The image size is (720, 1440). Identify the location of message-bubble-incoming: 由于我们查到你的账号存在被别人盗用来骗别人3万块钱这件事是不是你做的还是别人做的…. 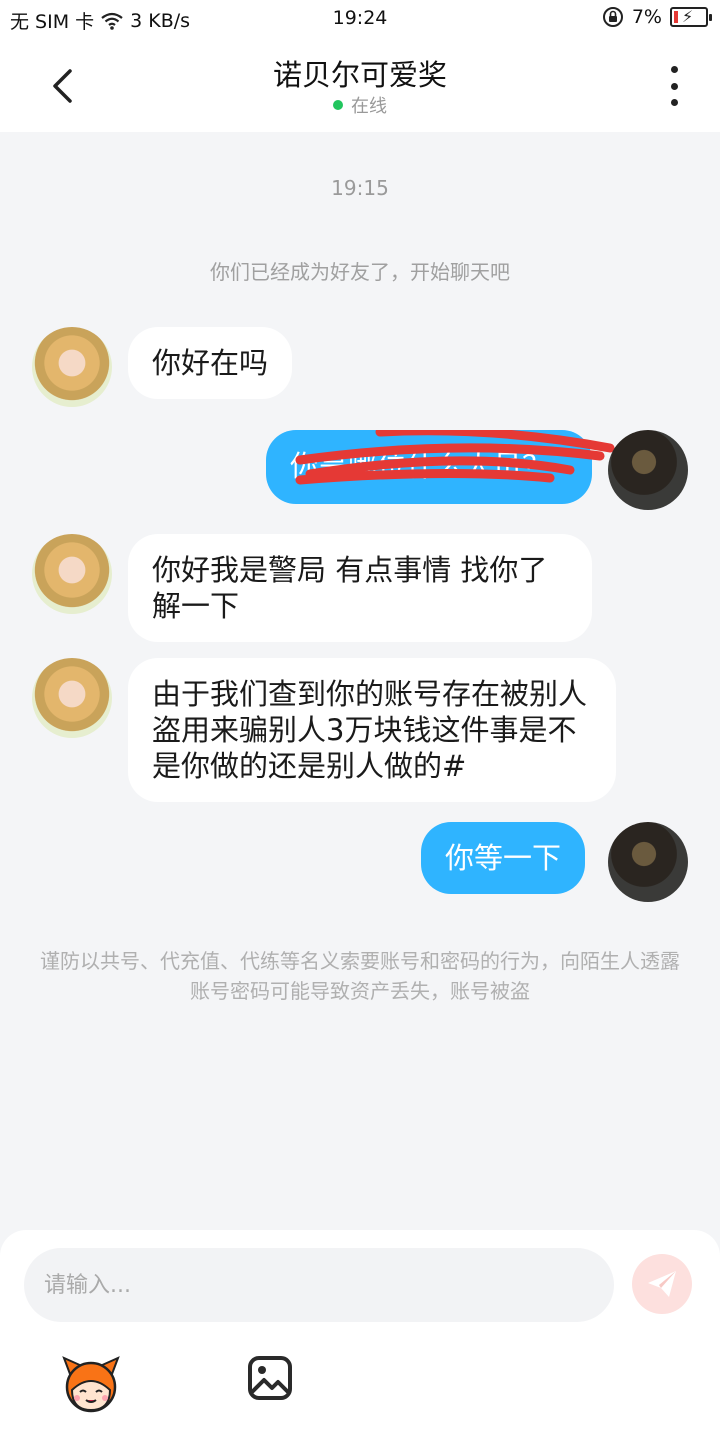
(372, 730).